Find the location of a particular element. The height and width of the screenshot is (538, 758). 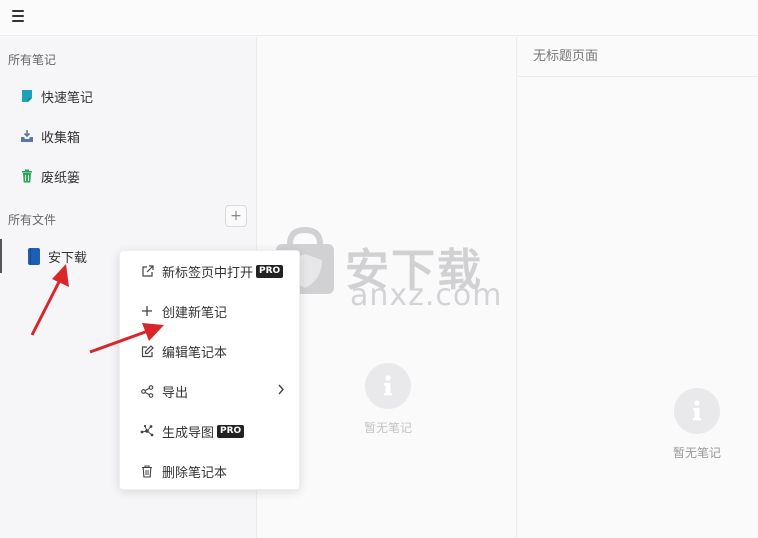

external-link-icon is located at coordinates (147, 271).